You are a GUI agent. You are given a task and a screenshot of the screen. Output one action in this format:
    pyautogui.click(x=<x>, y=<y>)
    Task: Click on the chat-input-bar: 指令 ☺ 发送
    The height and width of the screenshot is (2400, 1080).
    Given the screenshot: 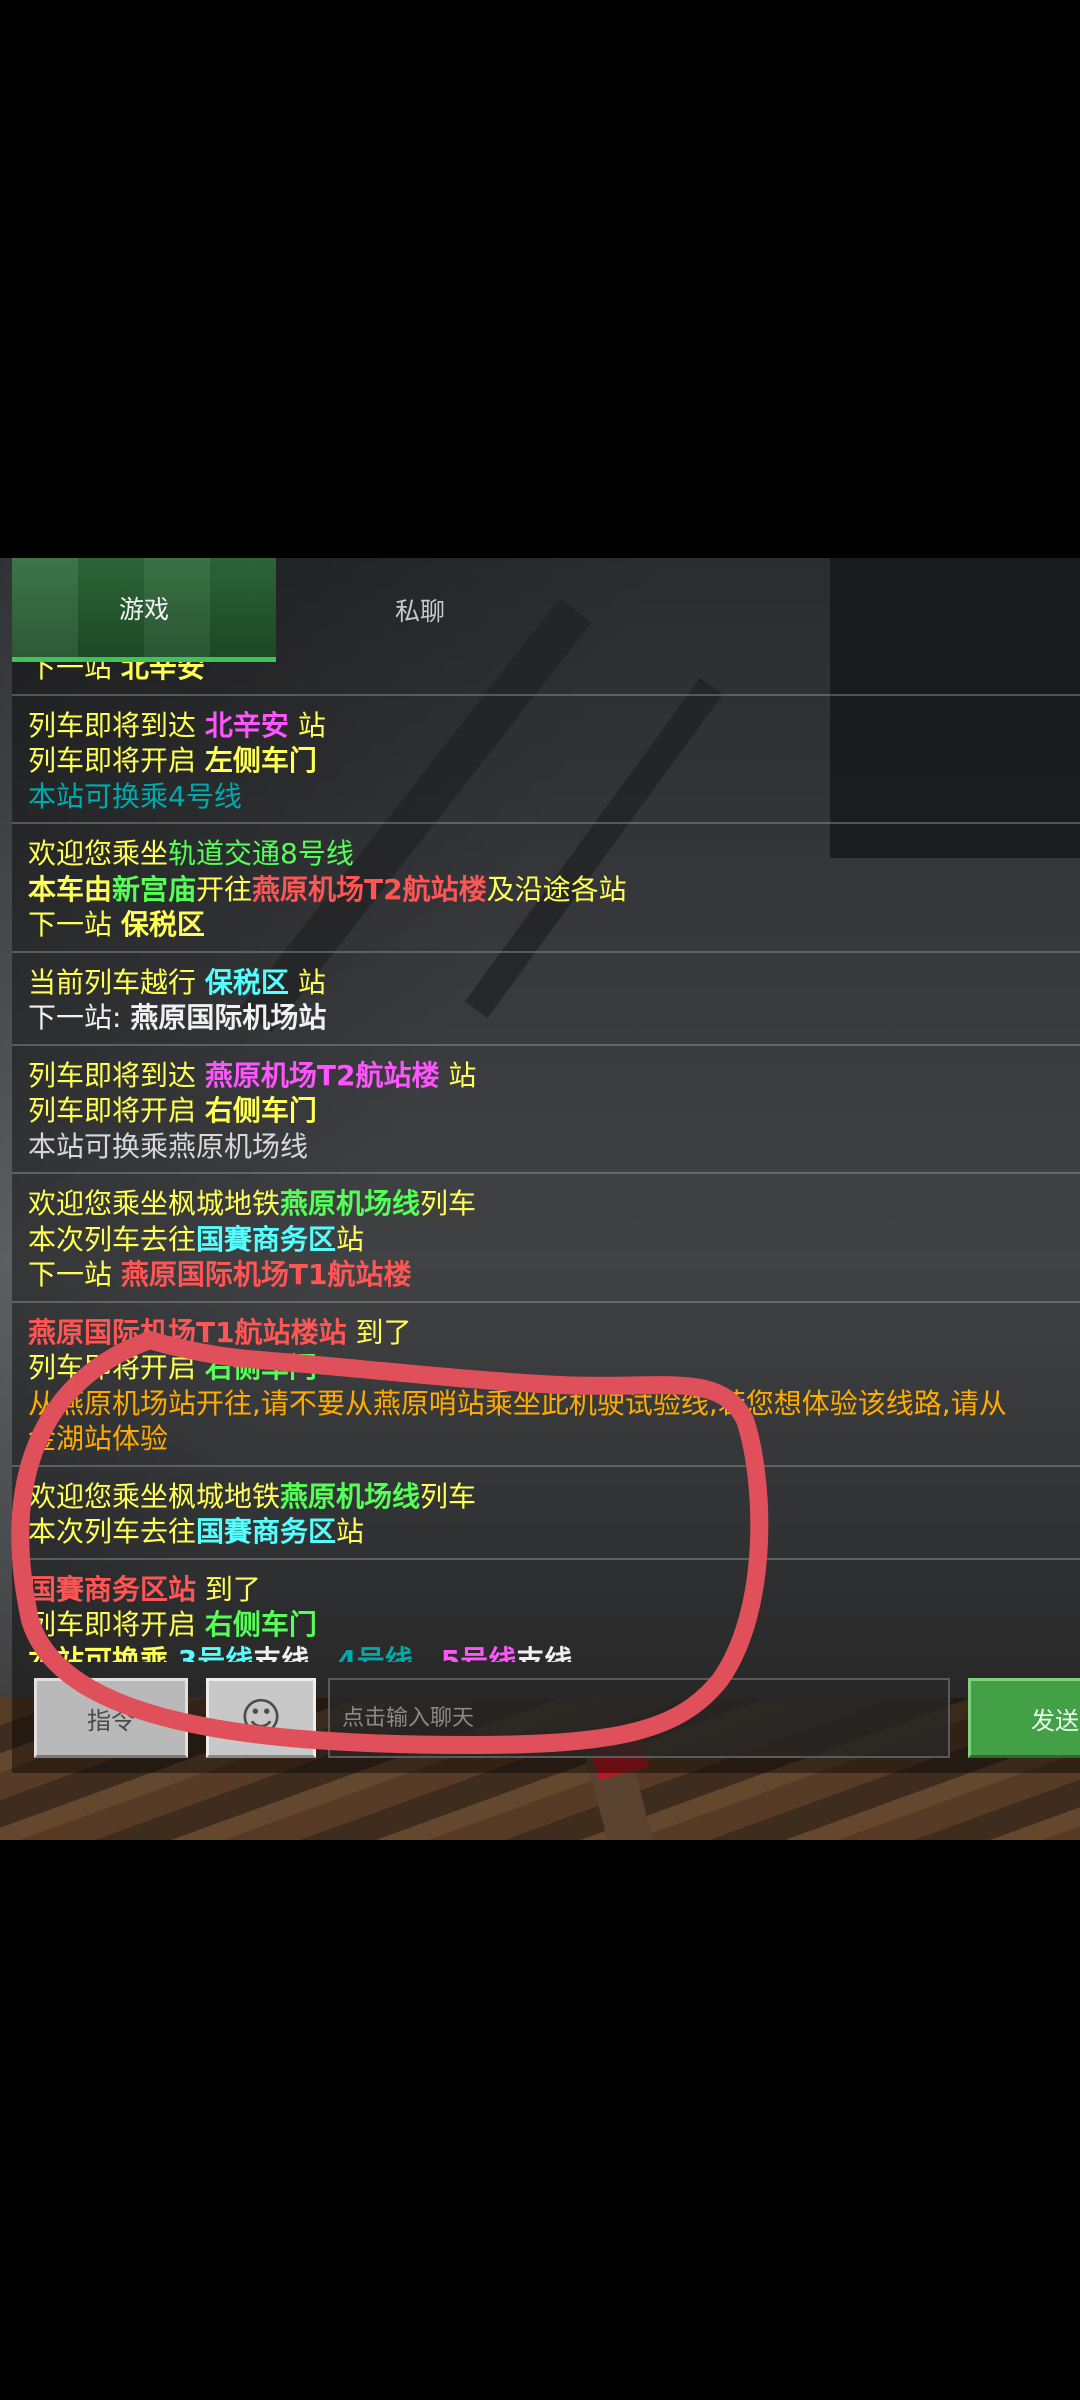 What is the action you would take?
    pyautogui.click(x=546, y=1717)
    